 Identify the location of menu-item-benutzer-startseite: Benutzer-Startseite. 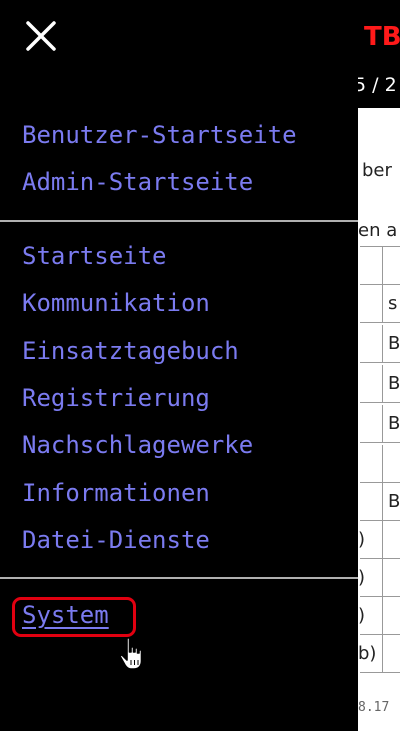
(159, 135).